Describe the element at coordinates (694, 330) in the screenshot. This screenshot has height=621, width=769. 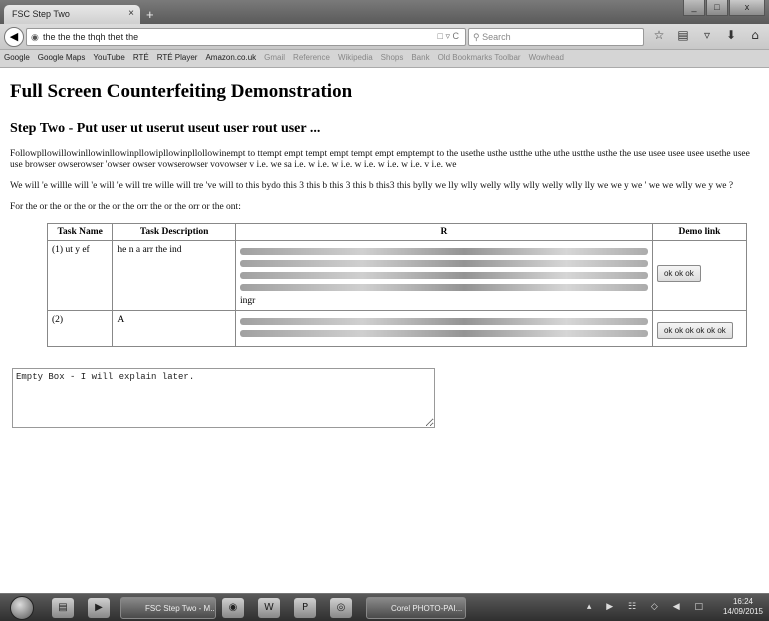
I see `demo-button-2: ok ok ok ok ok ok` at that location.